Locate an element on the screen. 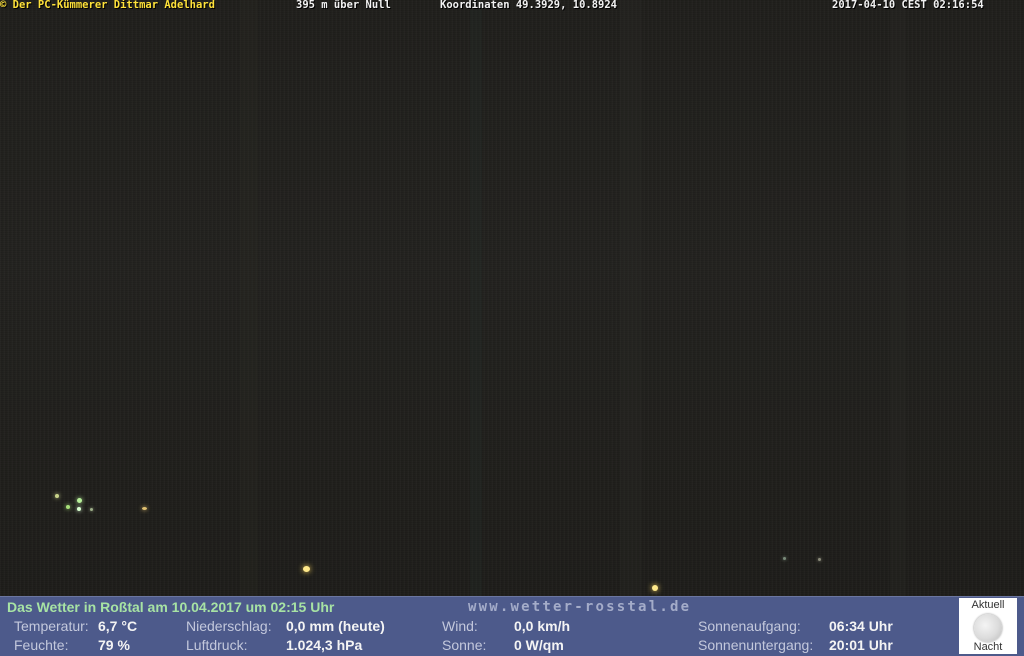  moon-icon is located at coordinates (988, 628).